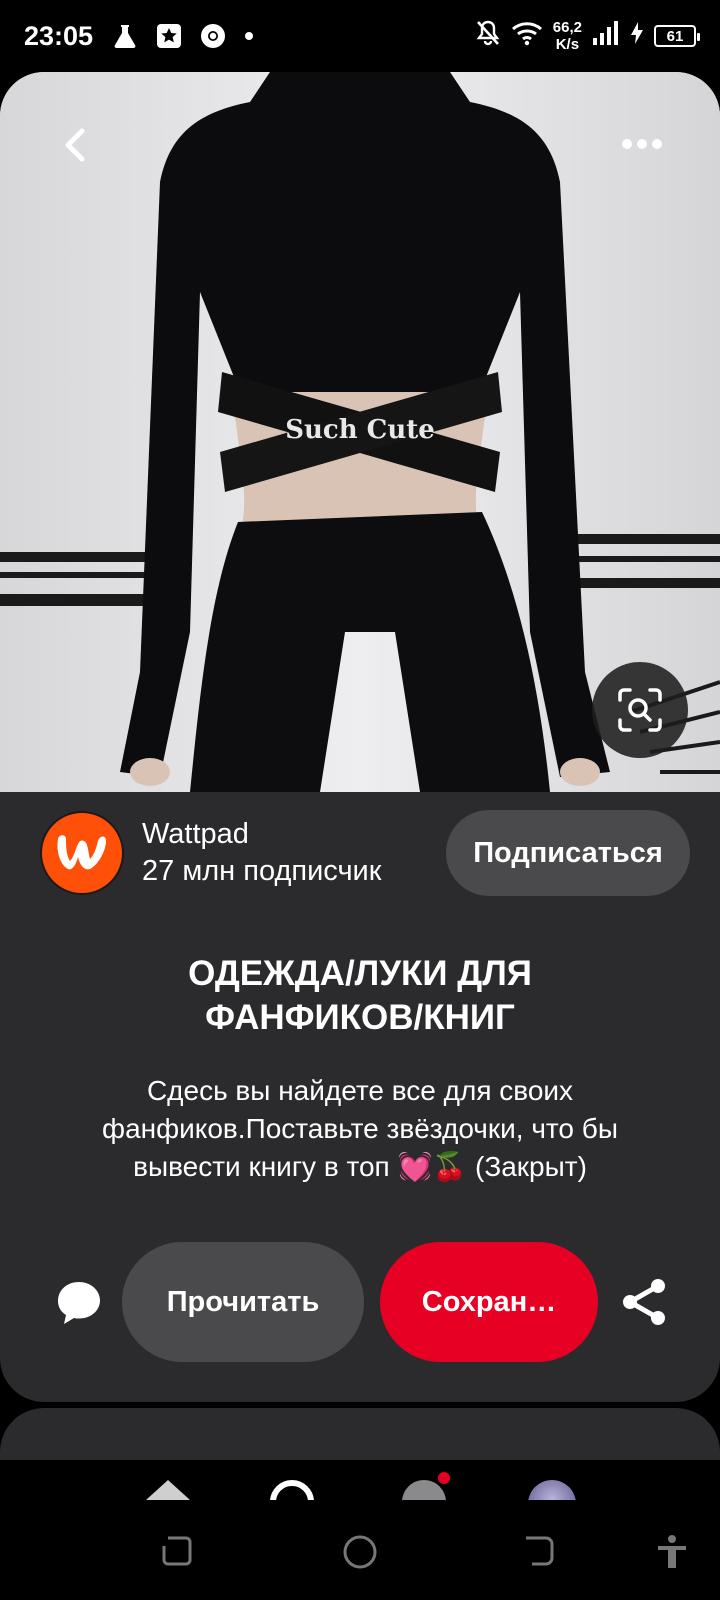 This screenshot has height=1600, width=720. I want to click on creator-avatar, so click(82, 853).